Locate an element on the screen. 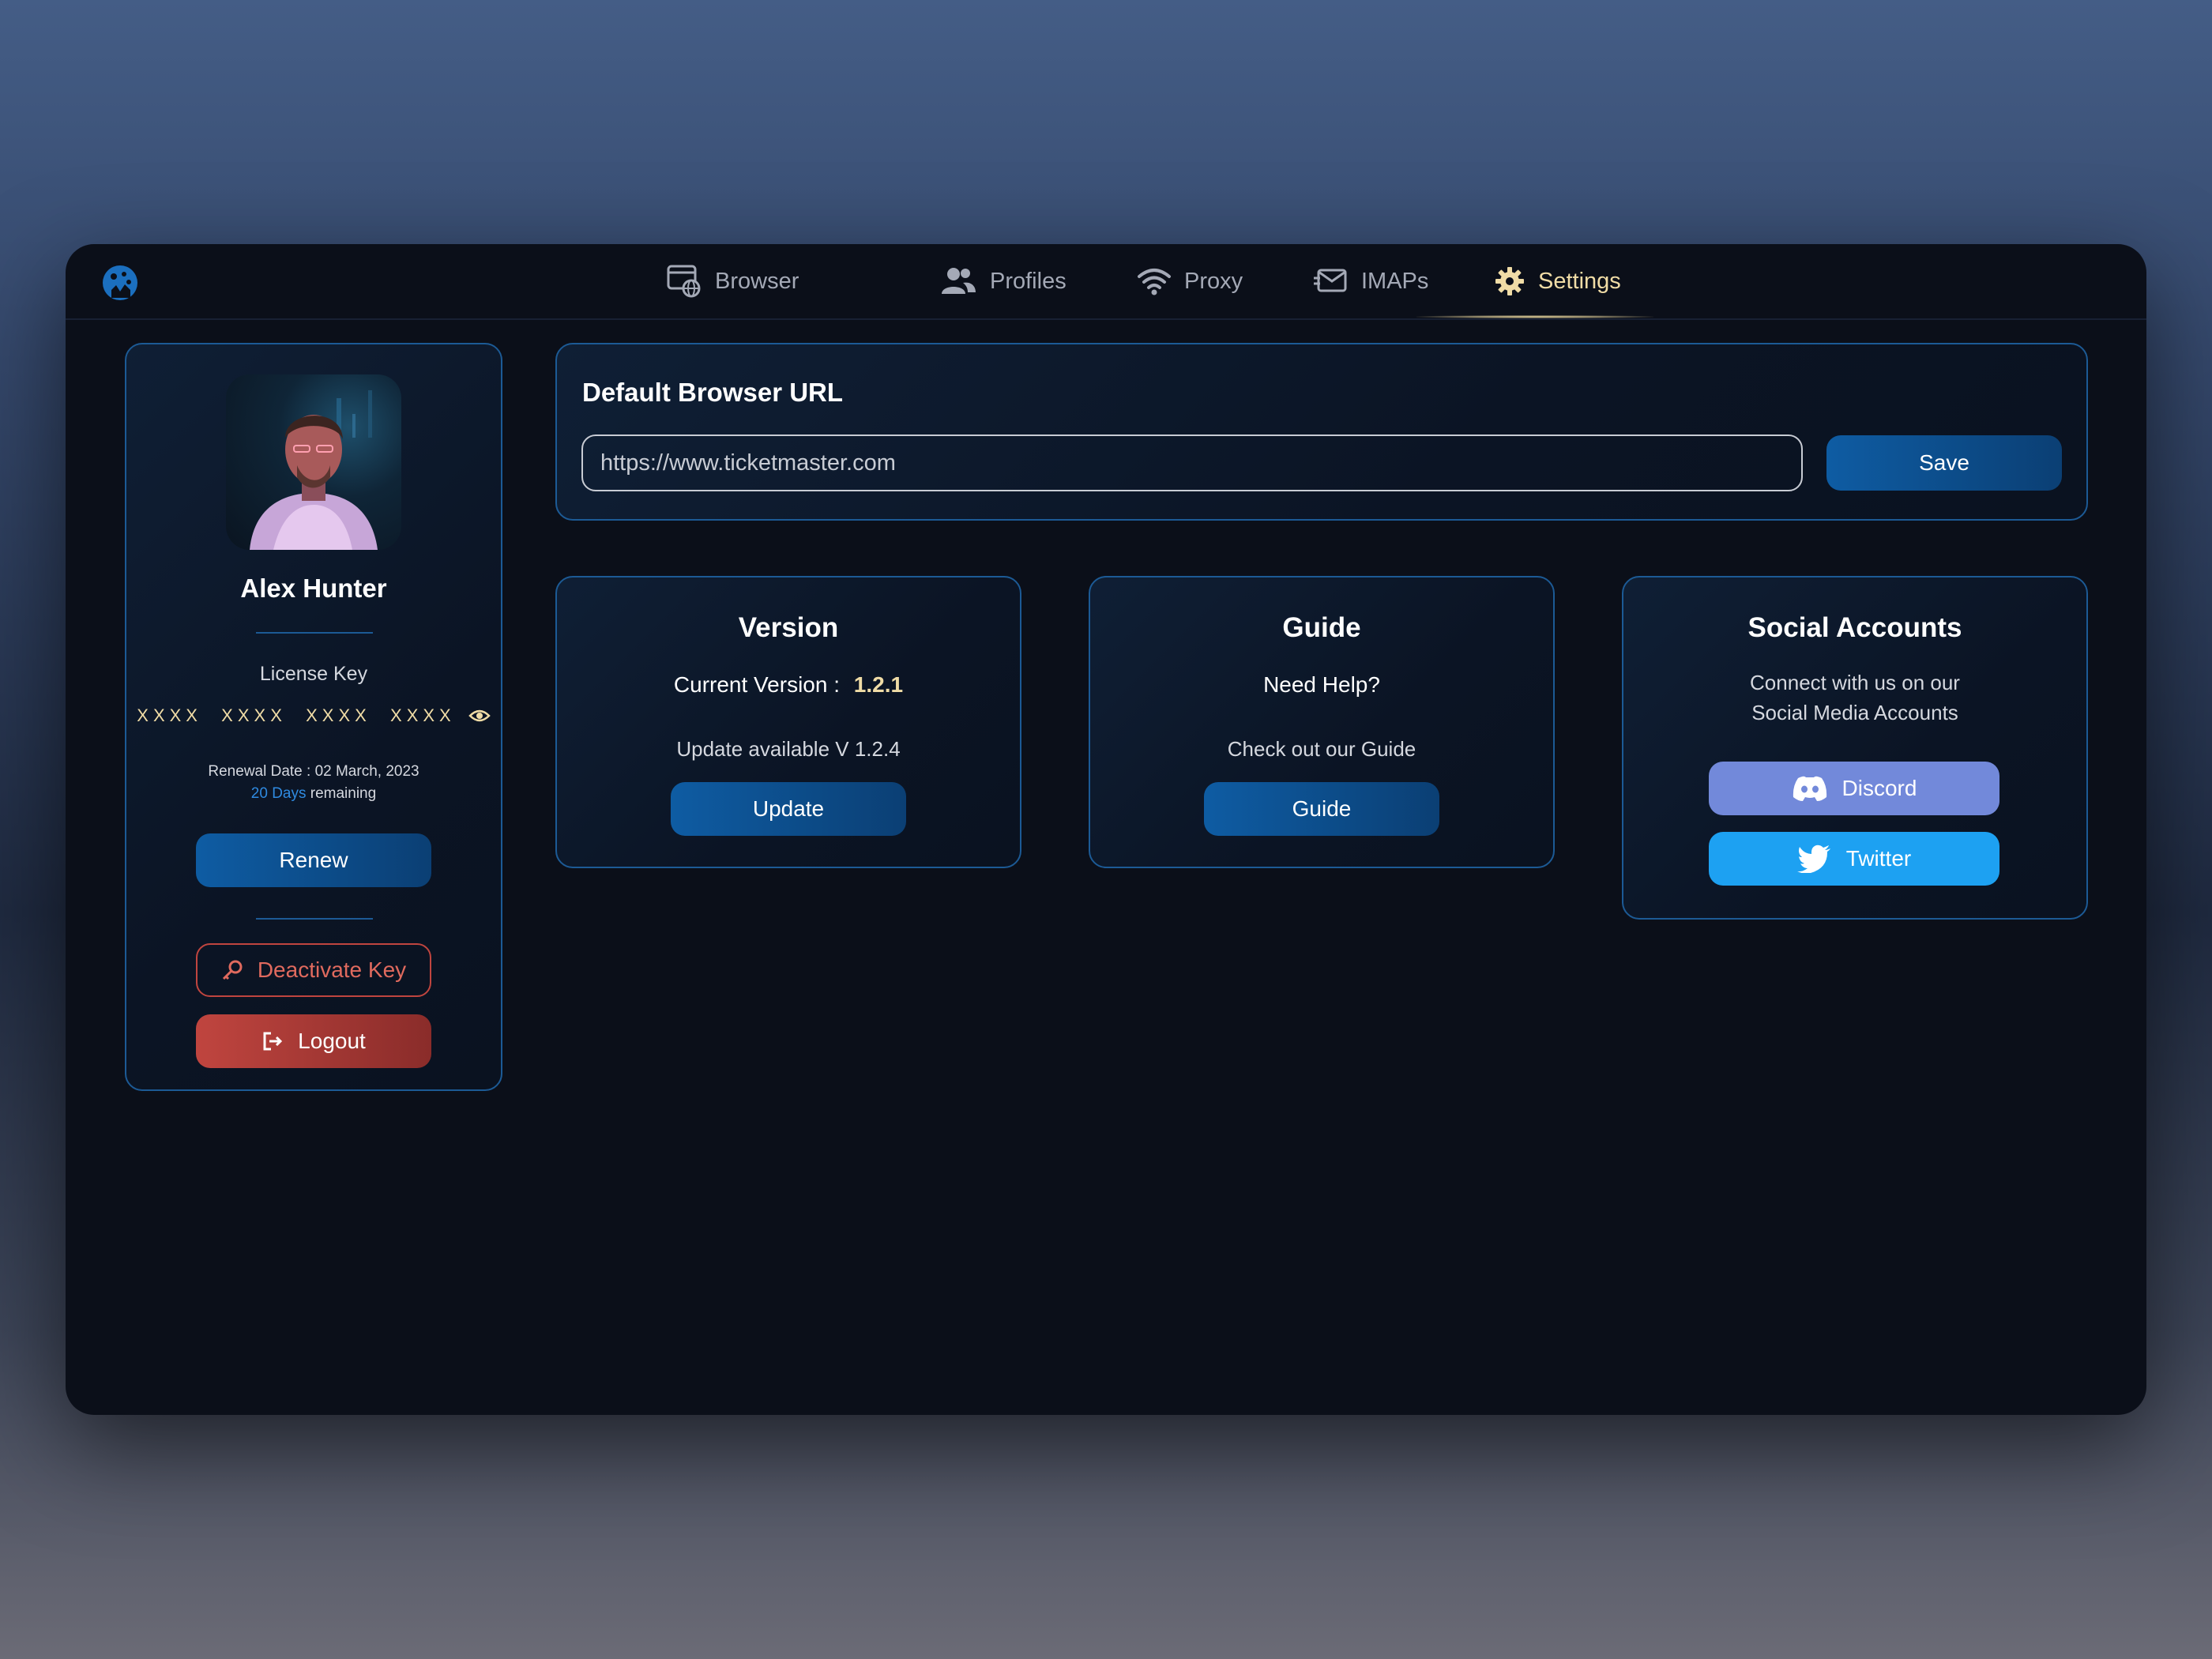  key-icon is located at coordinates (233, 970).